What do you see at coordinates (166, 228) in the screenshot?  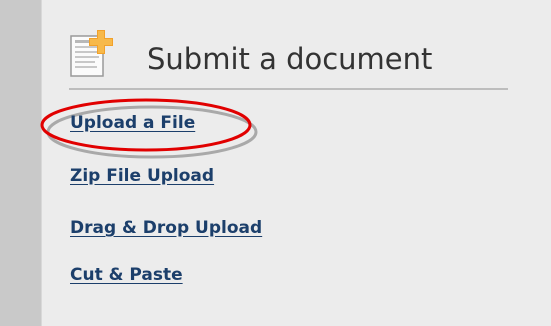 I see `drag-and-drop-upload-link: Drag & Drop Upload` at bounding box center [166, 228].